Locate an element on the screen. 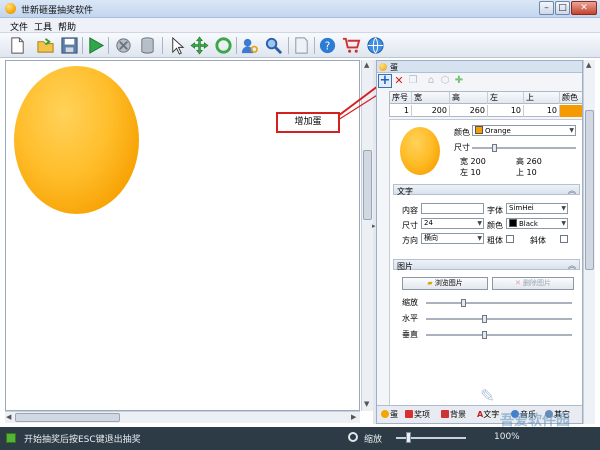  tab-text: A文字 is located at coordinates (488, 414).